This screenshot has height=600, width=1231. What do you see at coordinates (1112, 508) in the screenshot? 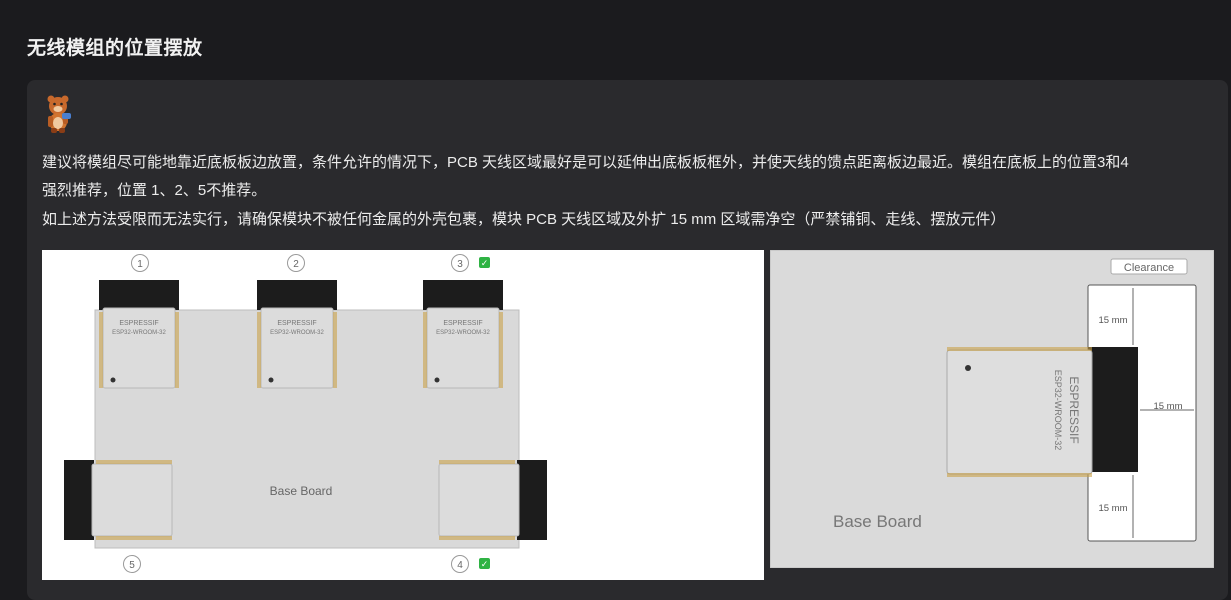
I see `dimension-bottom: 15 mm` at bounding box center [1112, 508].